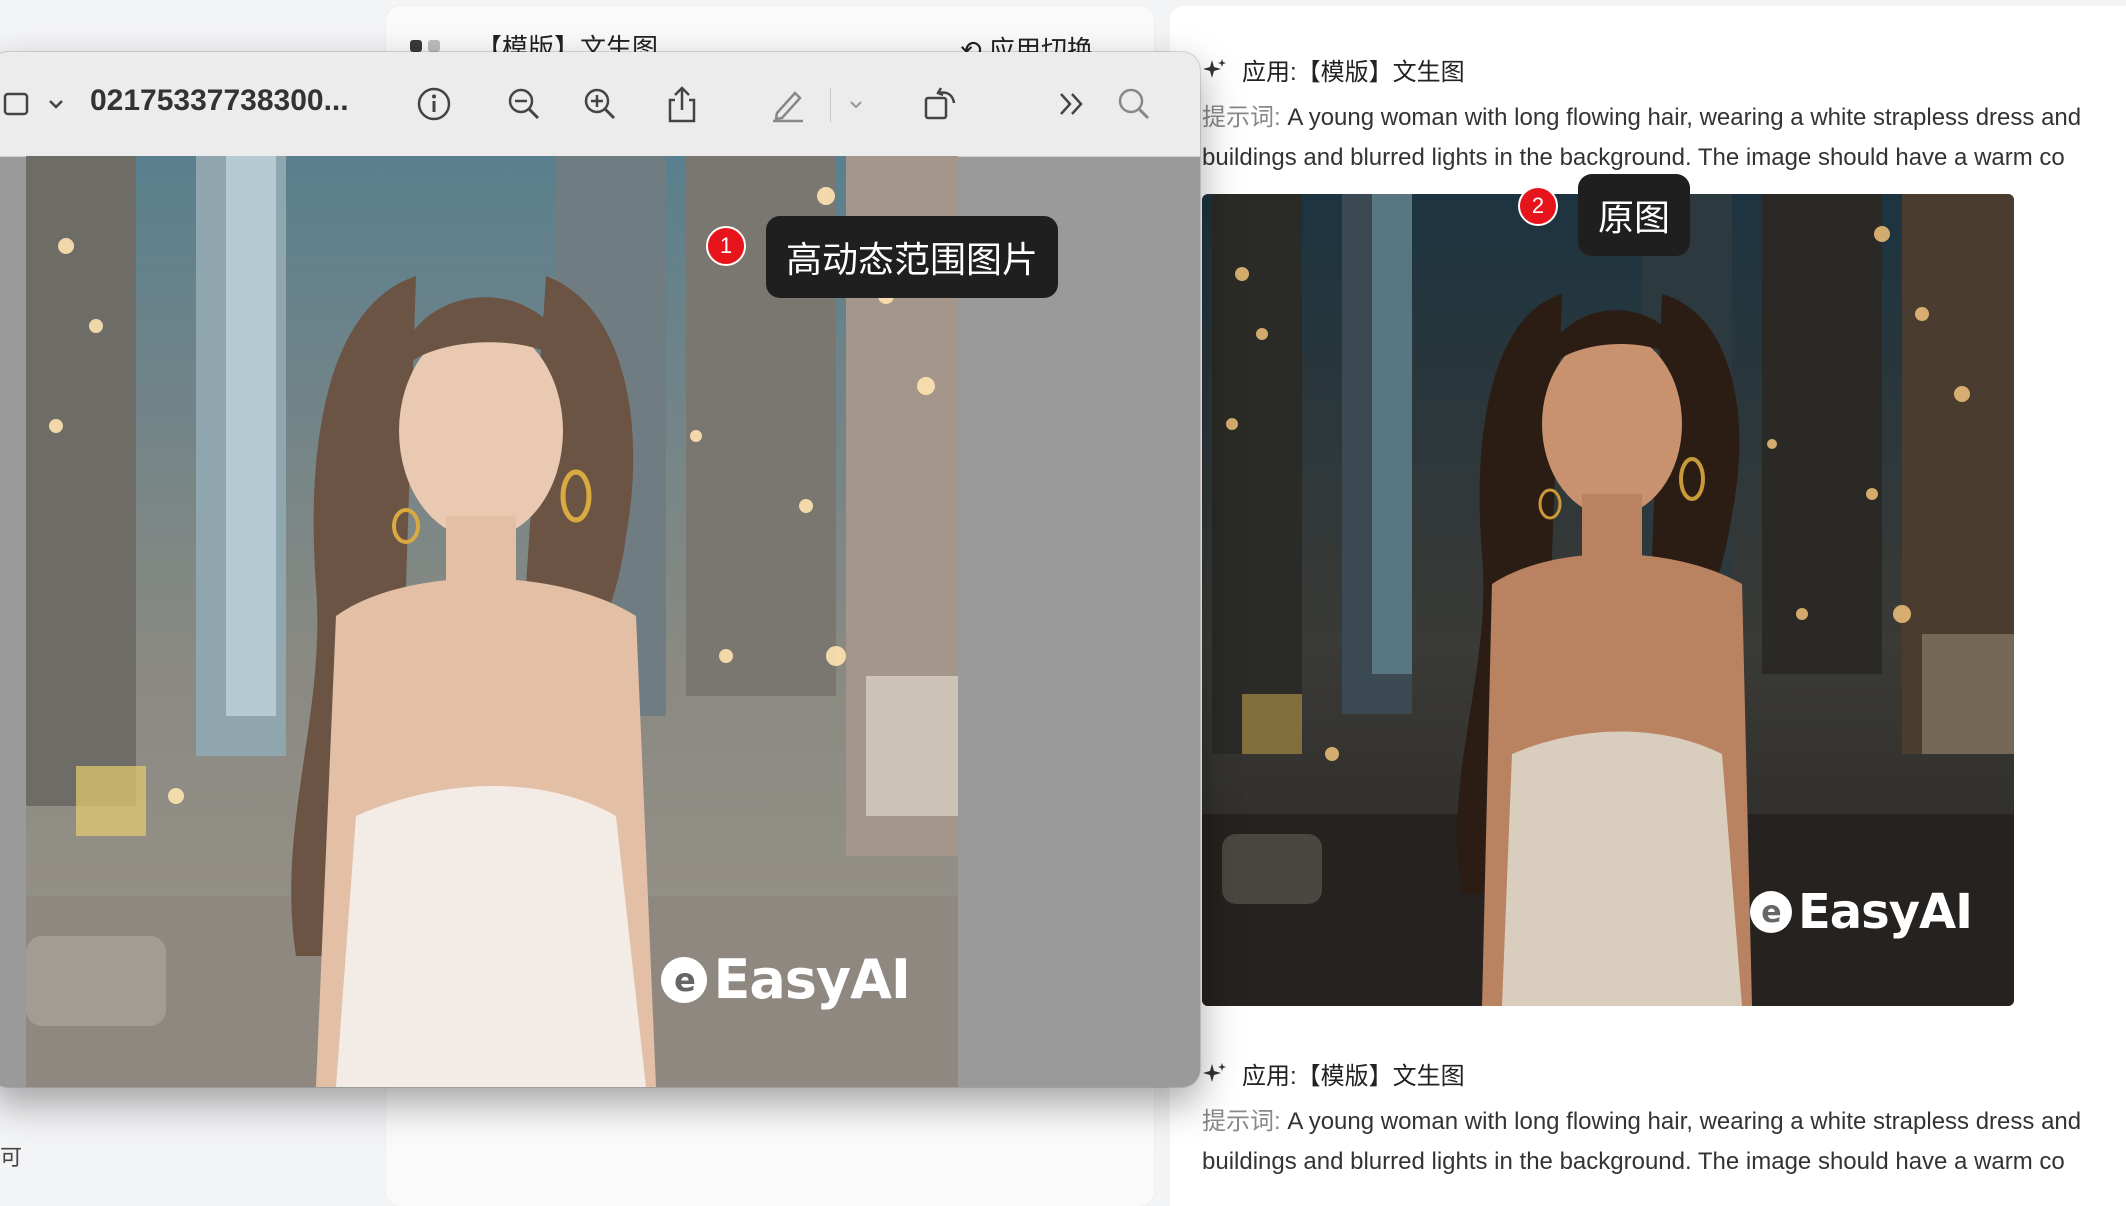 The height and width of the screenshot is (1206, 2126). I want to click on share-icon, so click(682, 104).